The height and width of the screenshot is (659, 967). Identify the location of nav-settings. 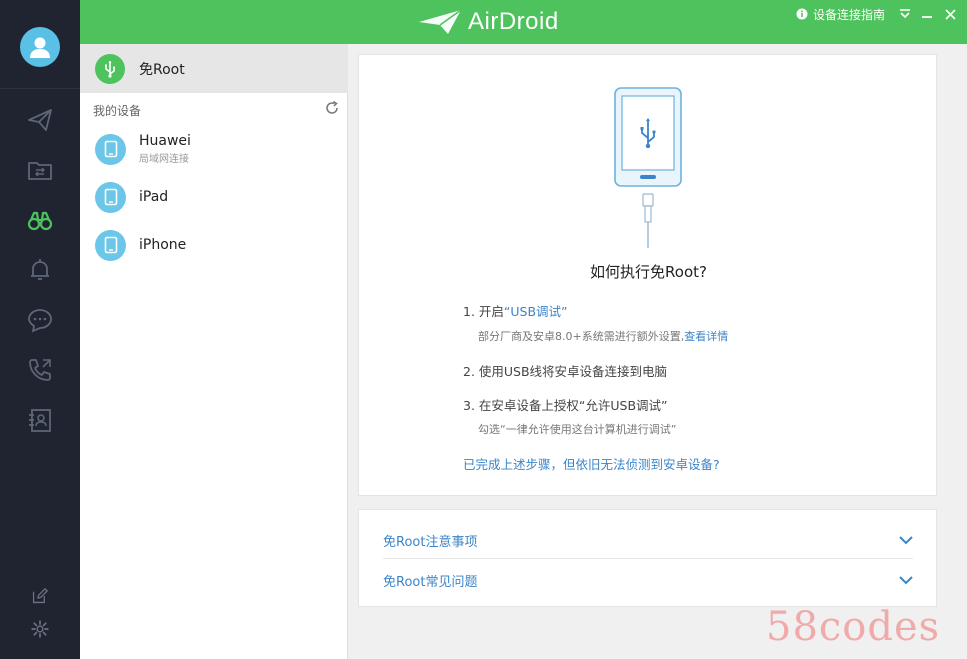
(40, 629).